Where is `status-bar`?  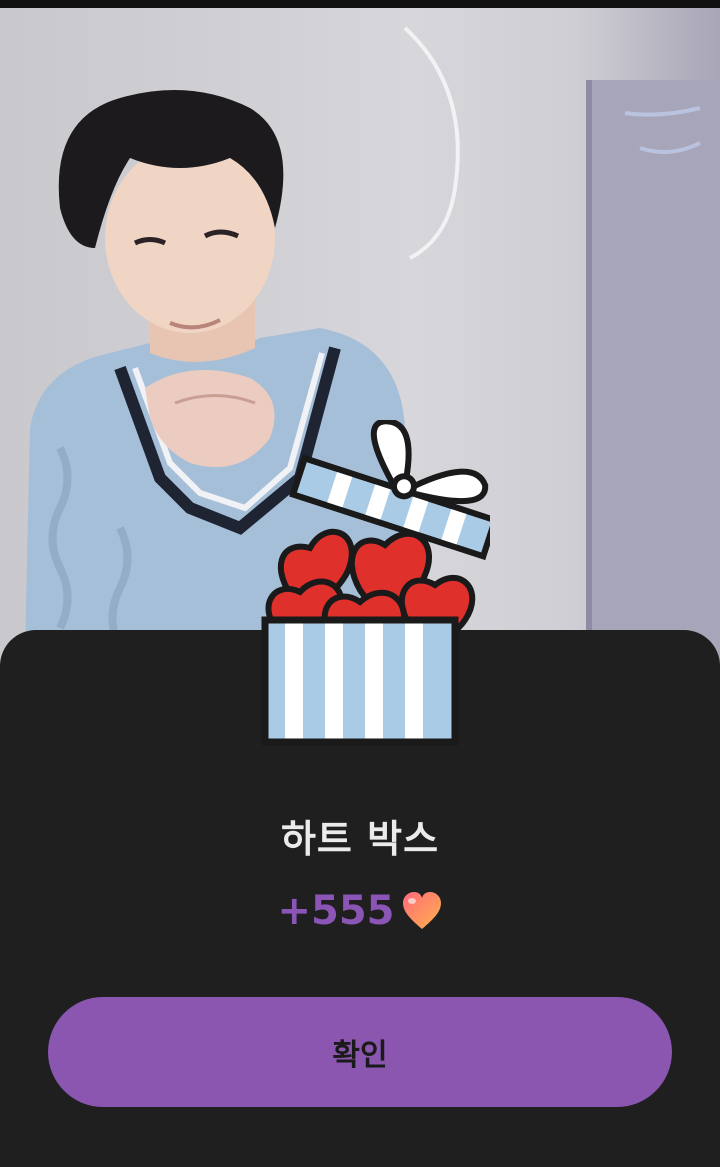 status-bar is located at coordinates (360, 4).